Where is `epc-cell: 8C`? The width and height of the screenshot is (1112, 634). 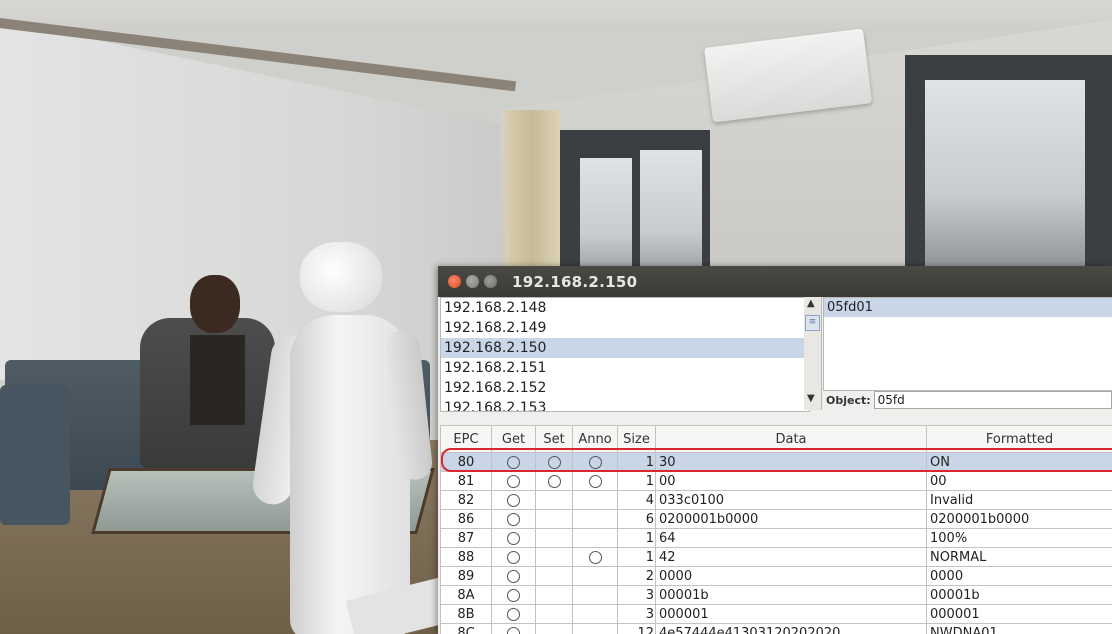 epc-cell: 8C is located at coordinates (466, 628).